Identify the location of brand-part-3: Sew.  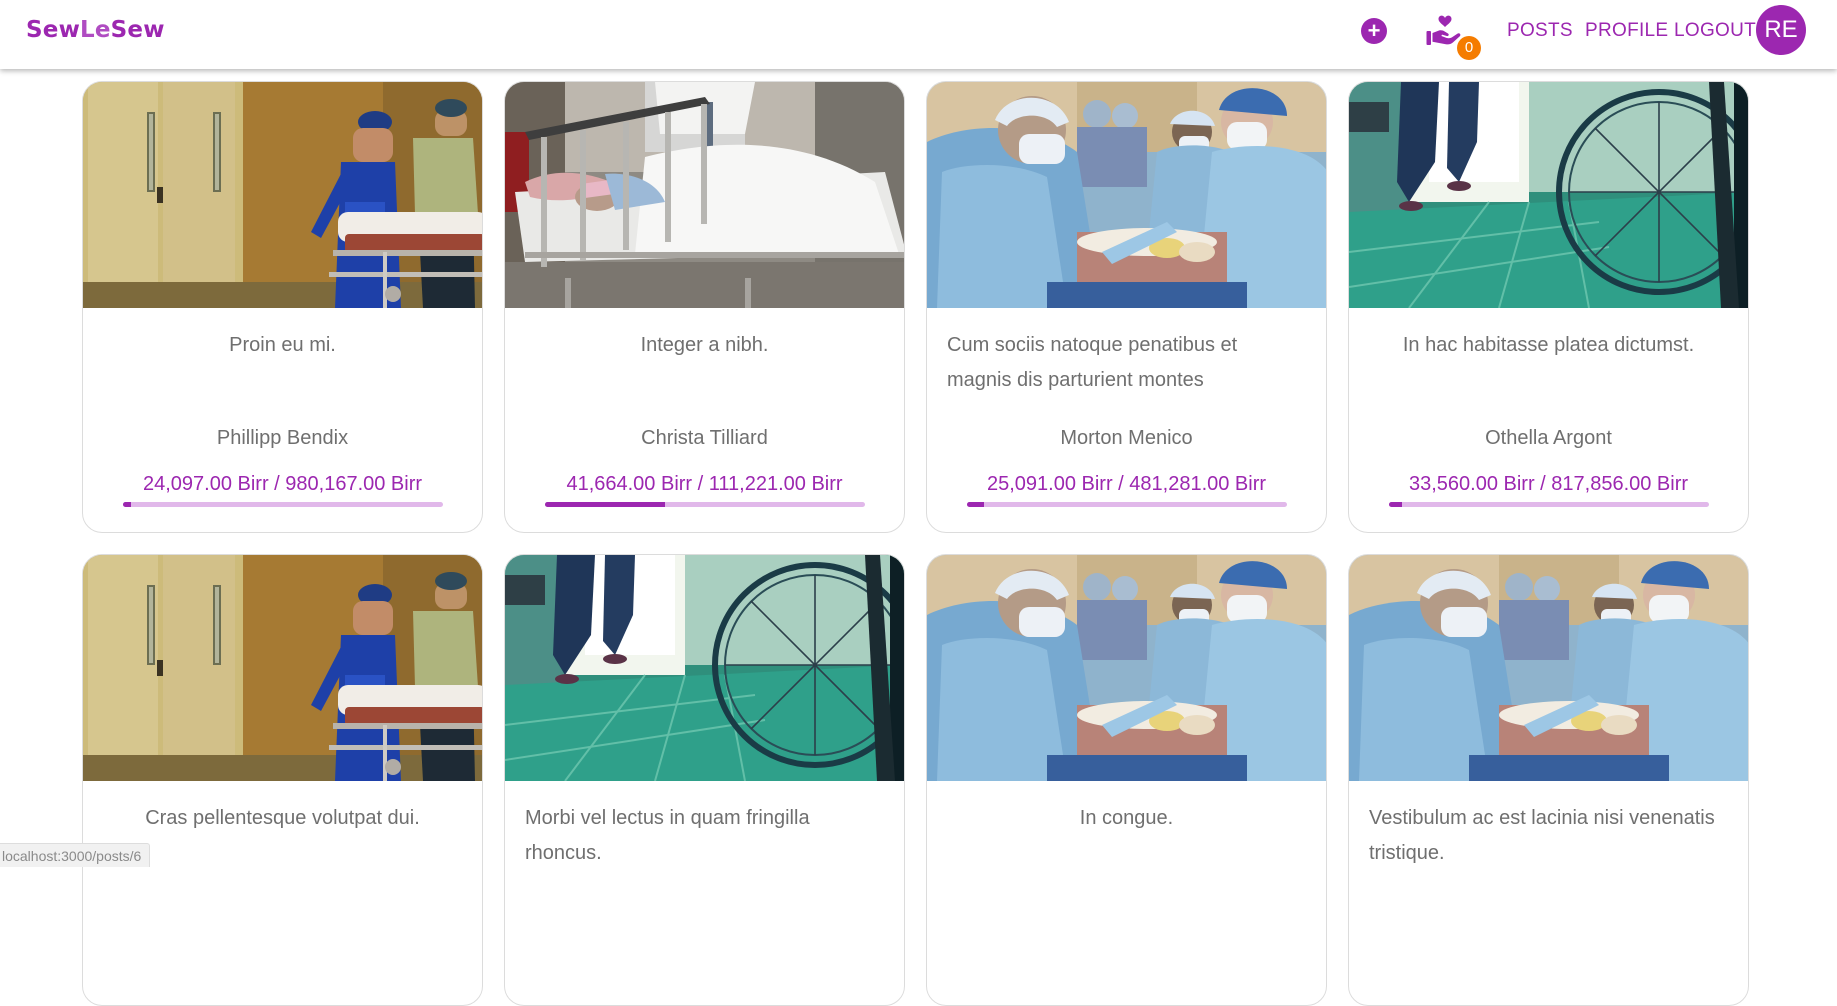
(137, 30).